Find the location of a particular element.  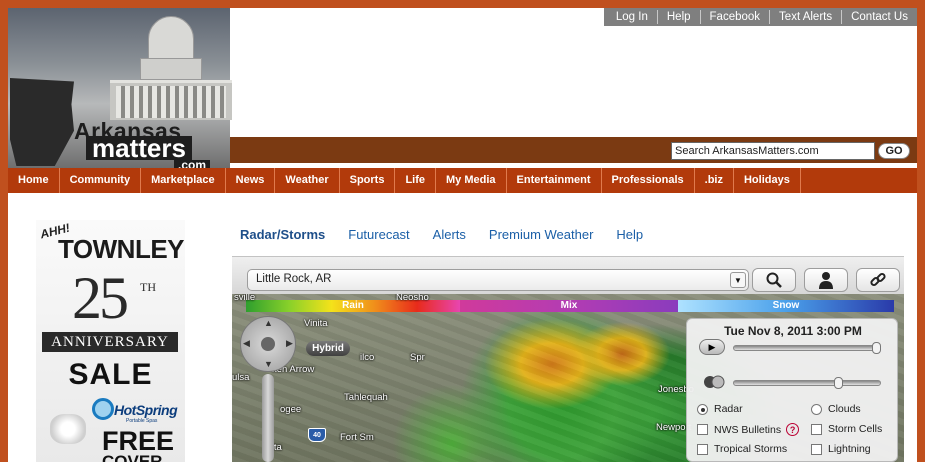

tropical-storms-label: Tropical Storms is located at coordinates (751, 449).